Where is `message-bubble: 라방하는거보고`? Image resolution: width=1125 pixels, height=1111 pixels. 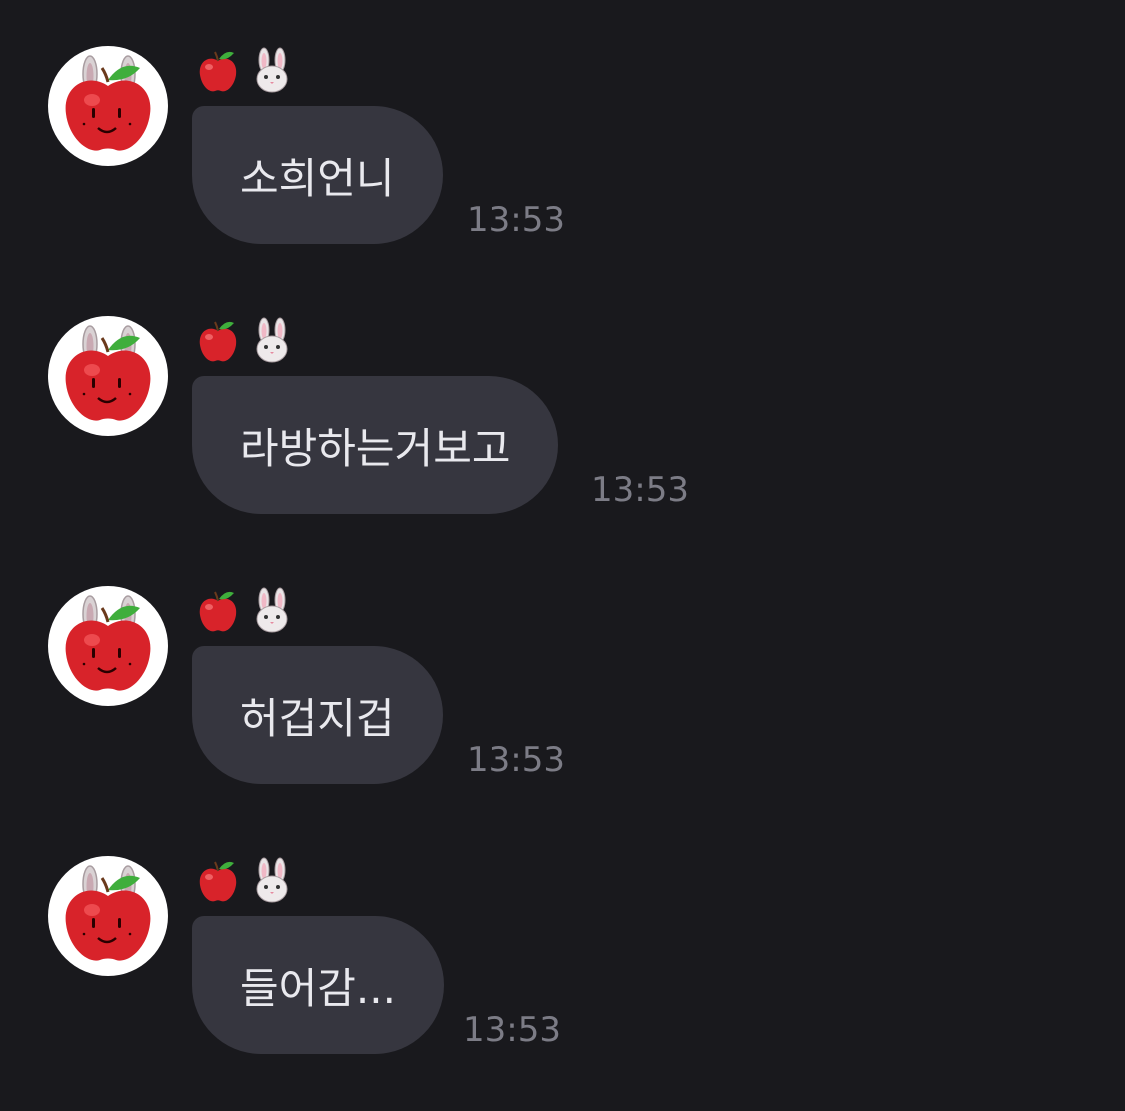 message-bubble: 라방하는거보고 is located at coordinates (375, 445).